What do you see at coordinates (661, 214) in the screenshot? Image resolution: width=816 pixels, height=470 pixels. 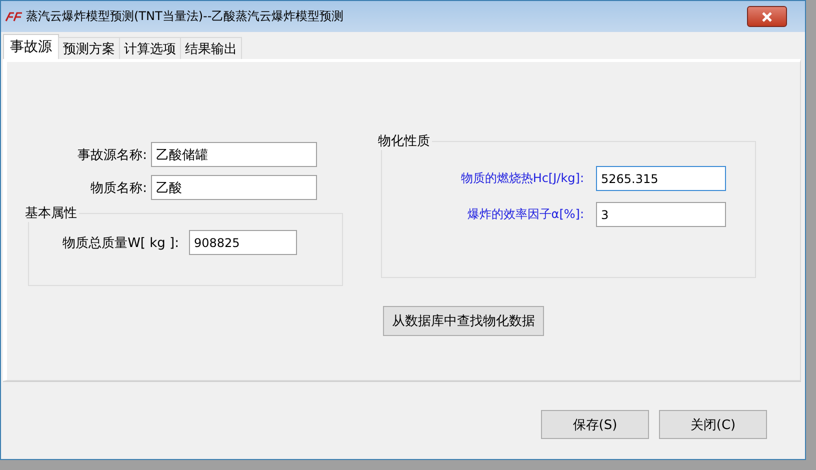 I see `input-field: 3` at bounding box center [661, 214].